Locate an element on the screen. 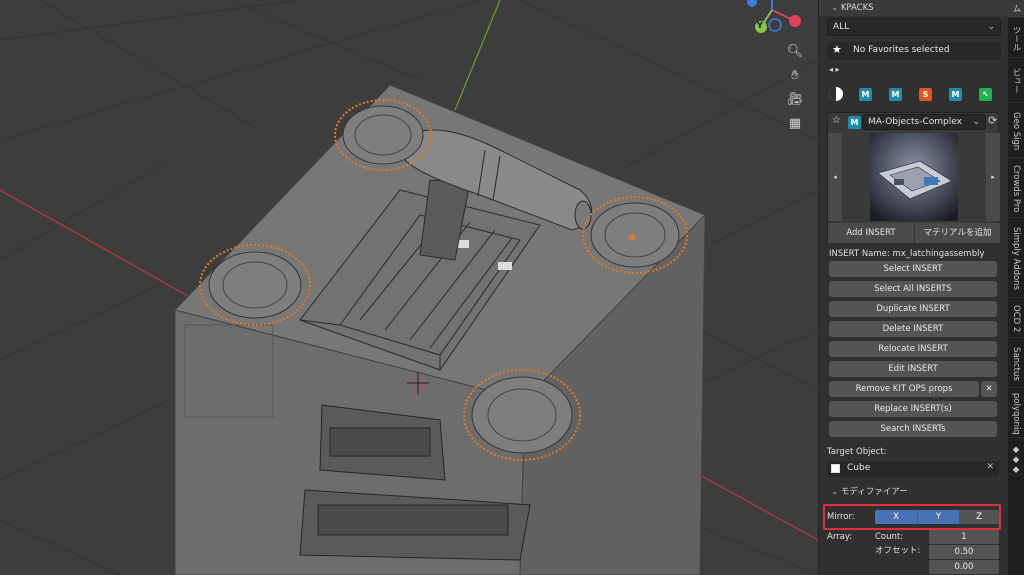 The height and width of the screenshot is (575, 1024). pack-icon-3: S is located at coordinates (925, 94).